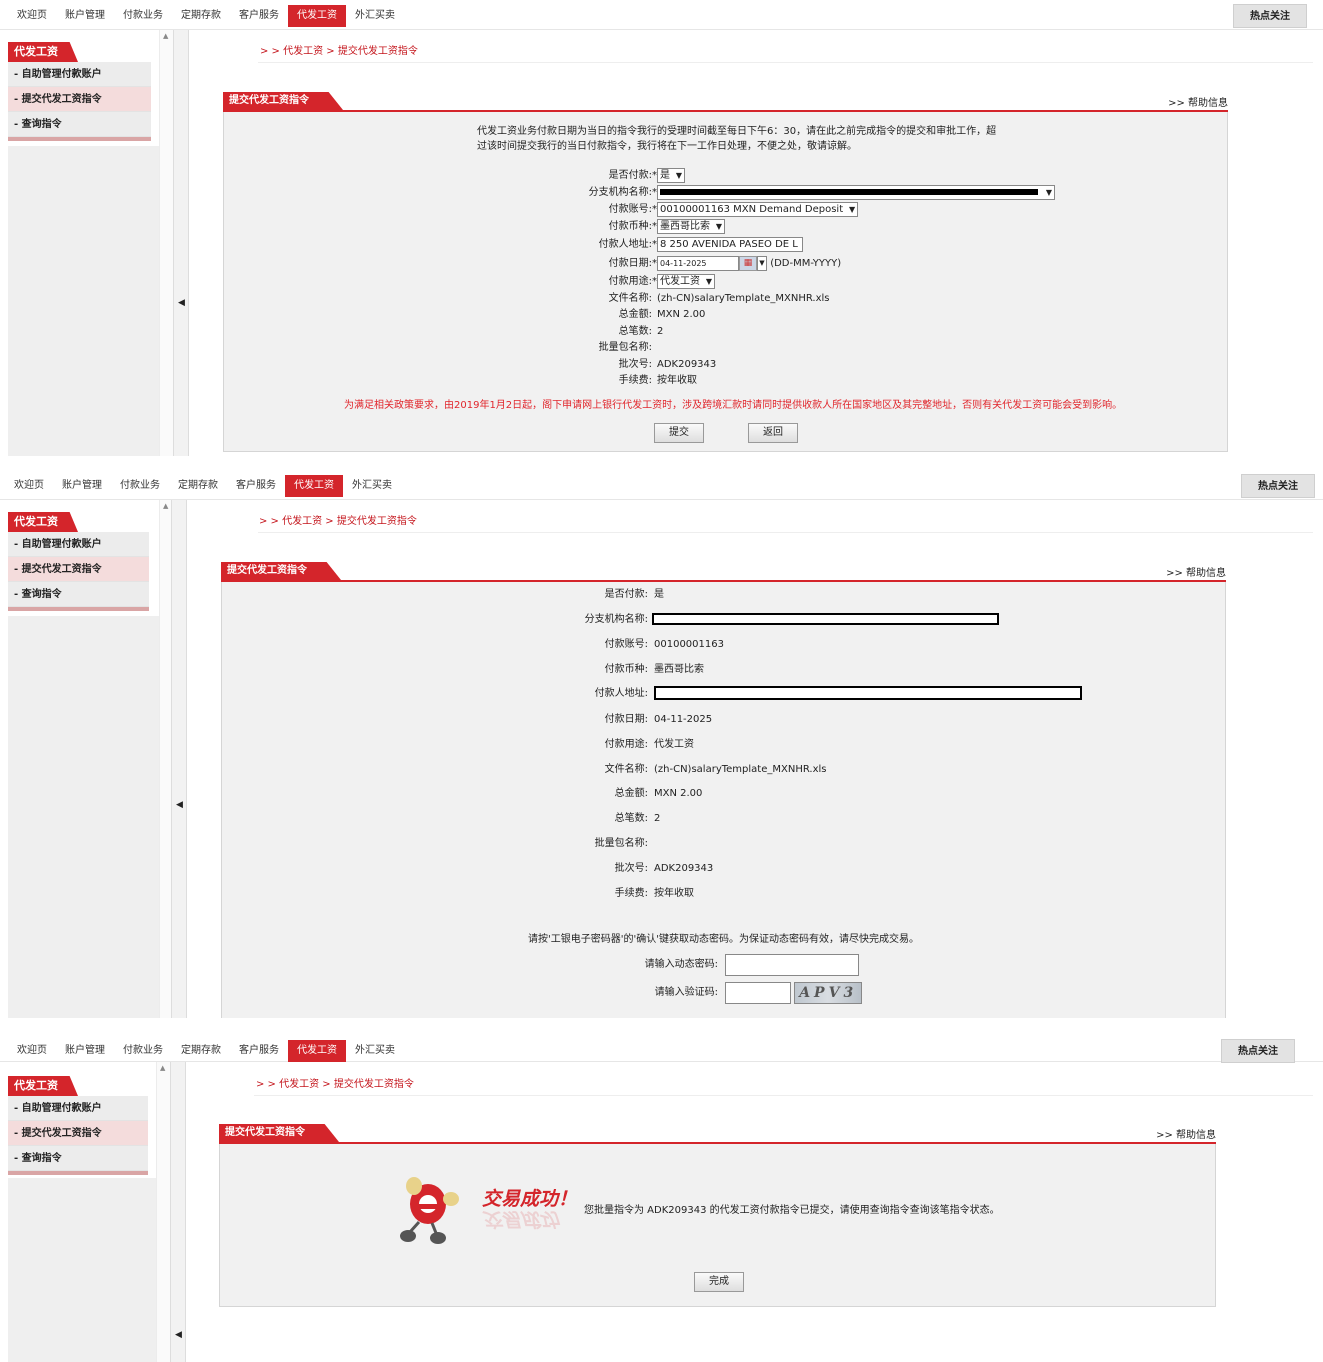 The image size is (1323, 1362). Describe the element at coordinates (626, 769) in the screenshot. I see `label-filename: 文件名称:` at that location.